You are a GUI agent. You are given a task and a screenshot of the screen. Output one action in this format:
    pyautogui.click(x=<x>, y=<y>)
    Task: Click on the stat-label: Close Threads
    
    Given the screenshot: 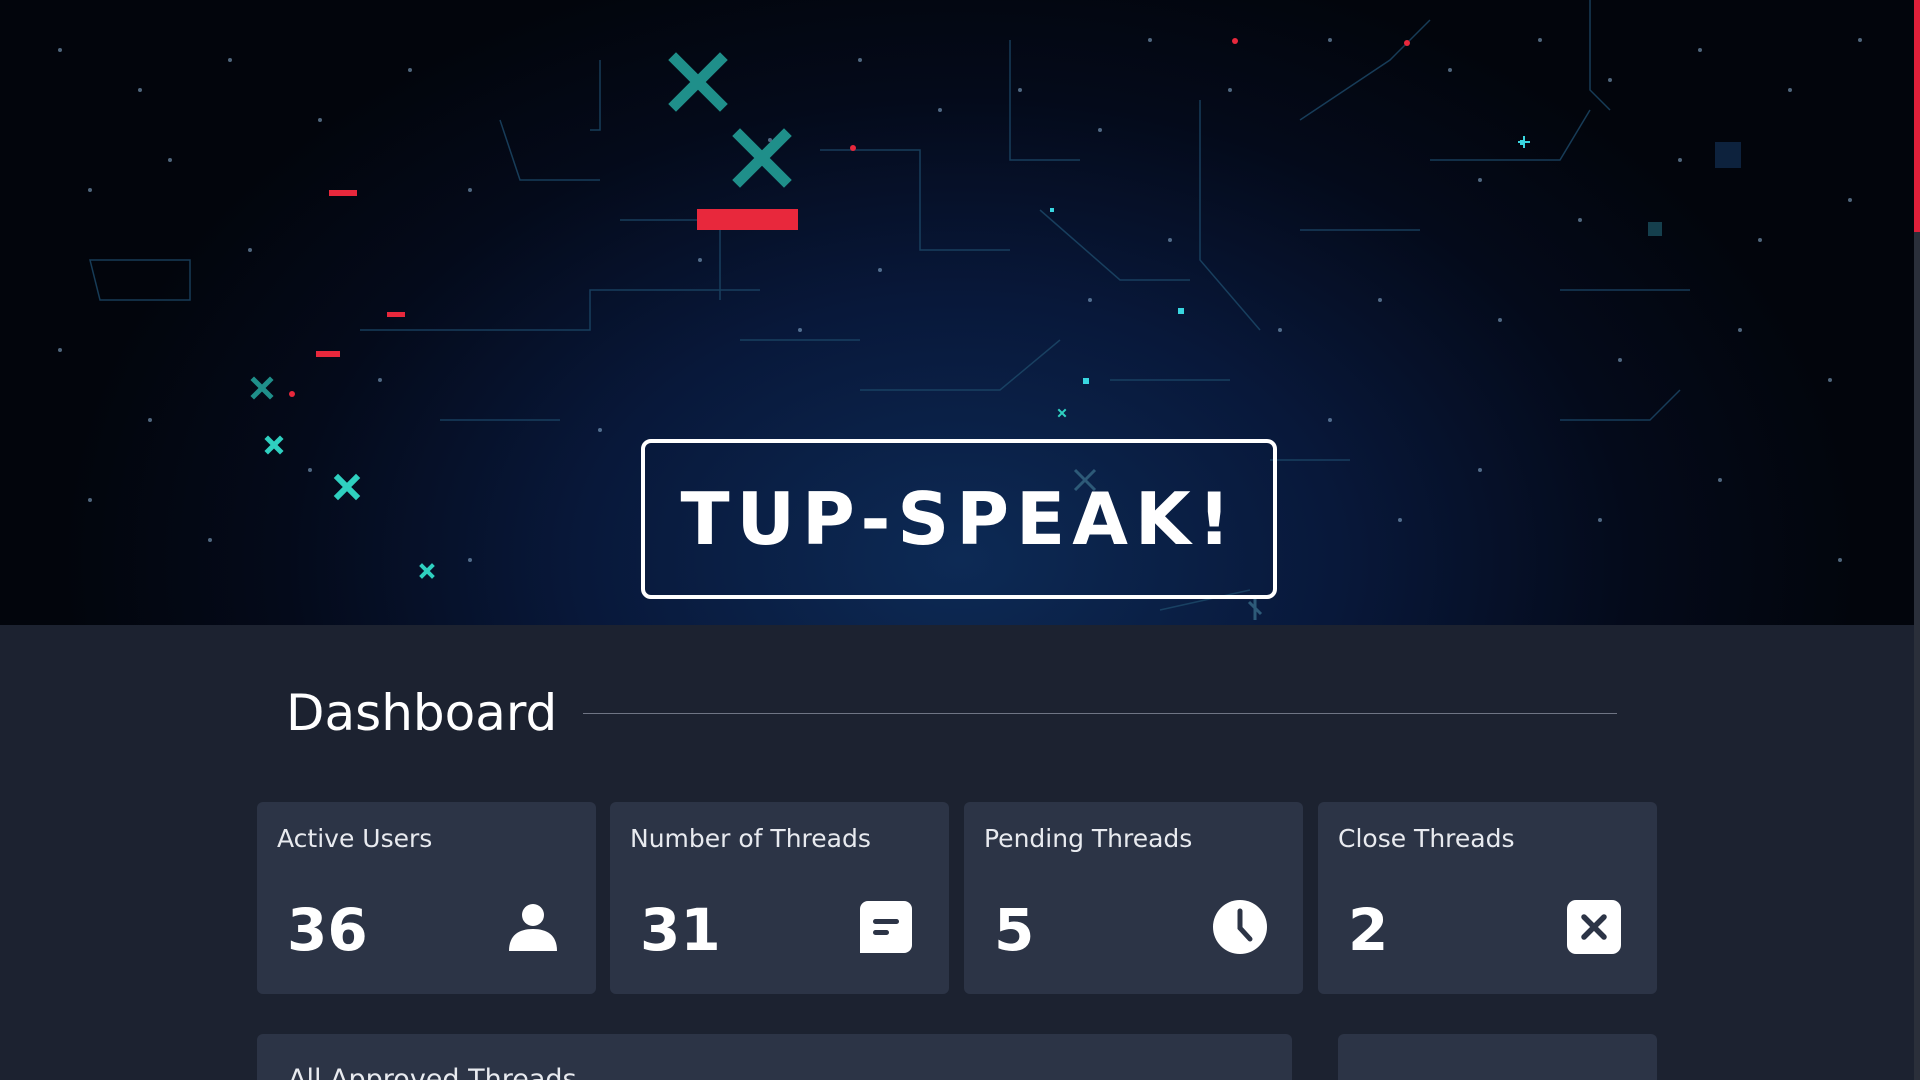 What is the action you would take?
    pyautogui.click(x=1426, y=838)
    